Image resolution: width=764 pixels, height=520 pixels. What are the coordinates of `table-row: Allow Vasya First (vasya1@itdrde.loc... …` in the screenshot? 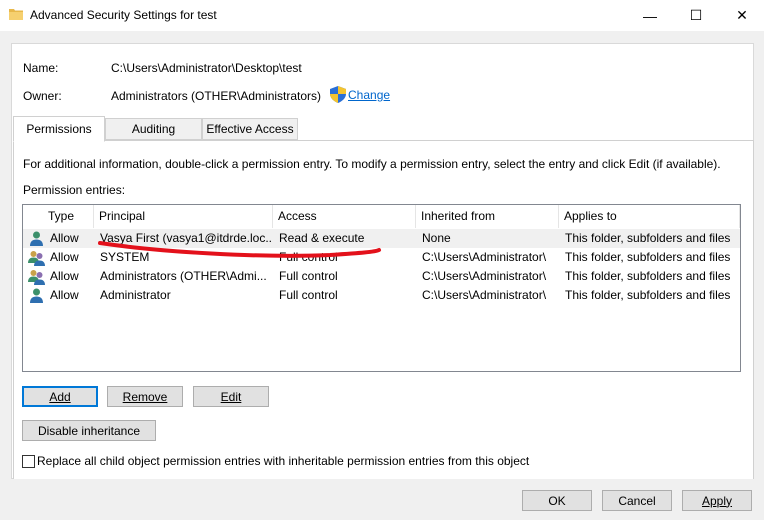 It's located at (381, 238).